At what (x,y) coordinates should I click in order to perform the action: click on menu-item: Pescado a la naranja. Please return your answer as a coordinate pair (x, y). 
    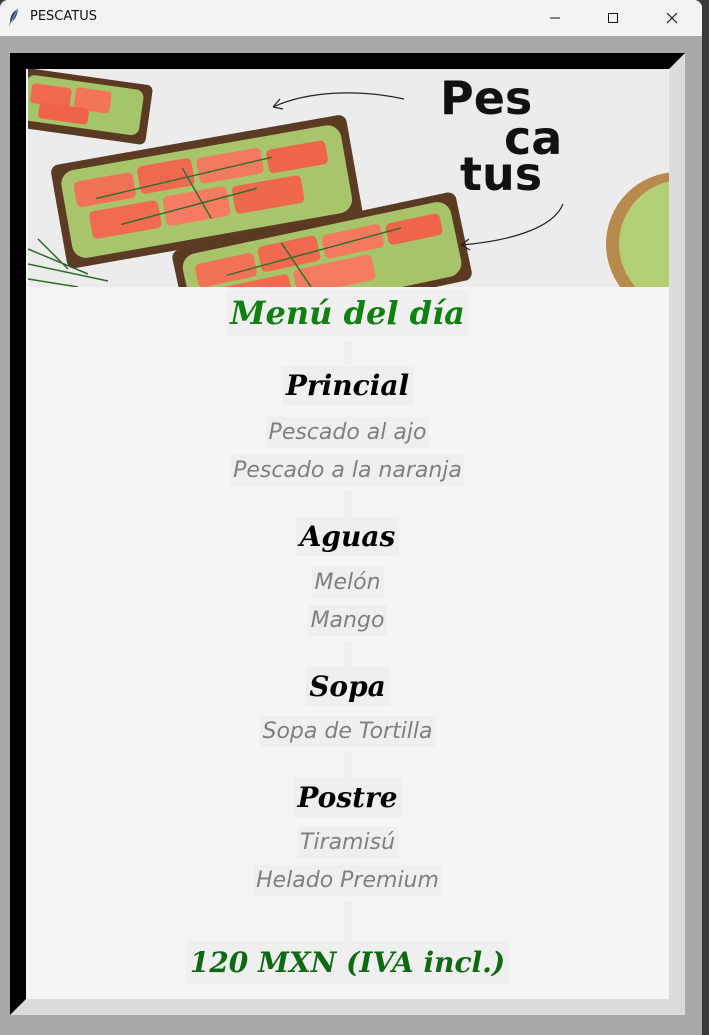
    Looking at the image, I should click on (347, 470).